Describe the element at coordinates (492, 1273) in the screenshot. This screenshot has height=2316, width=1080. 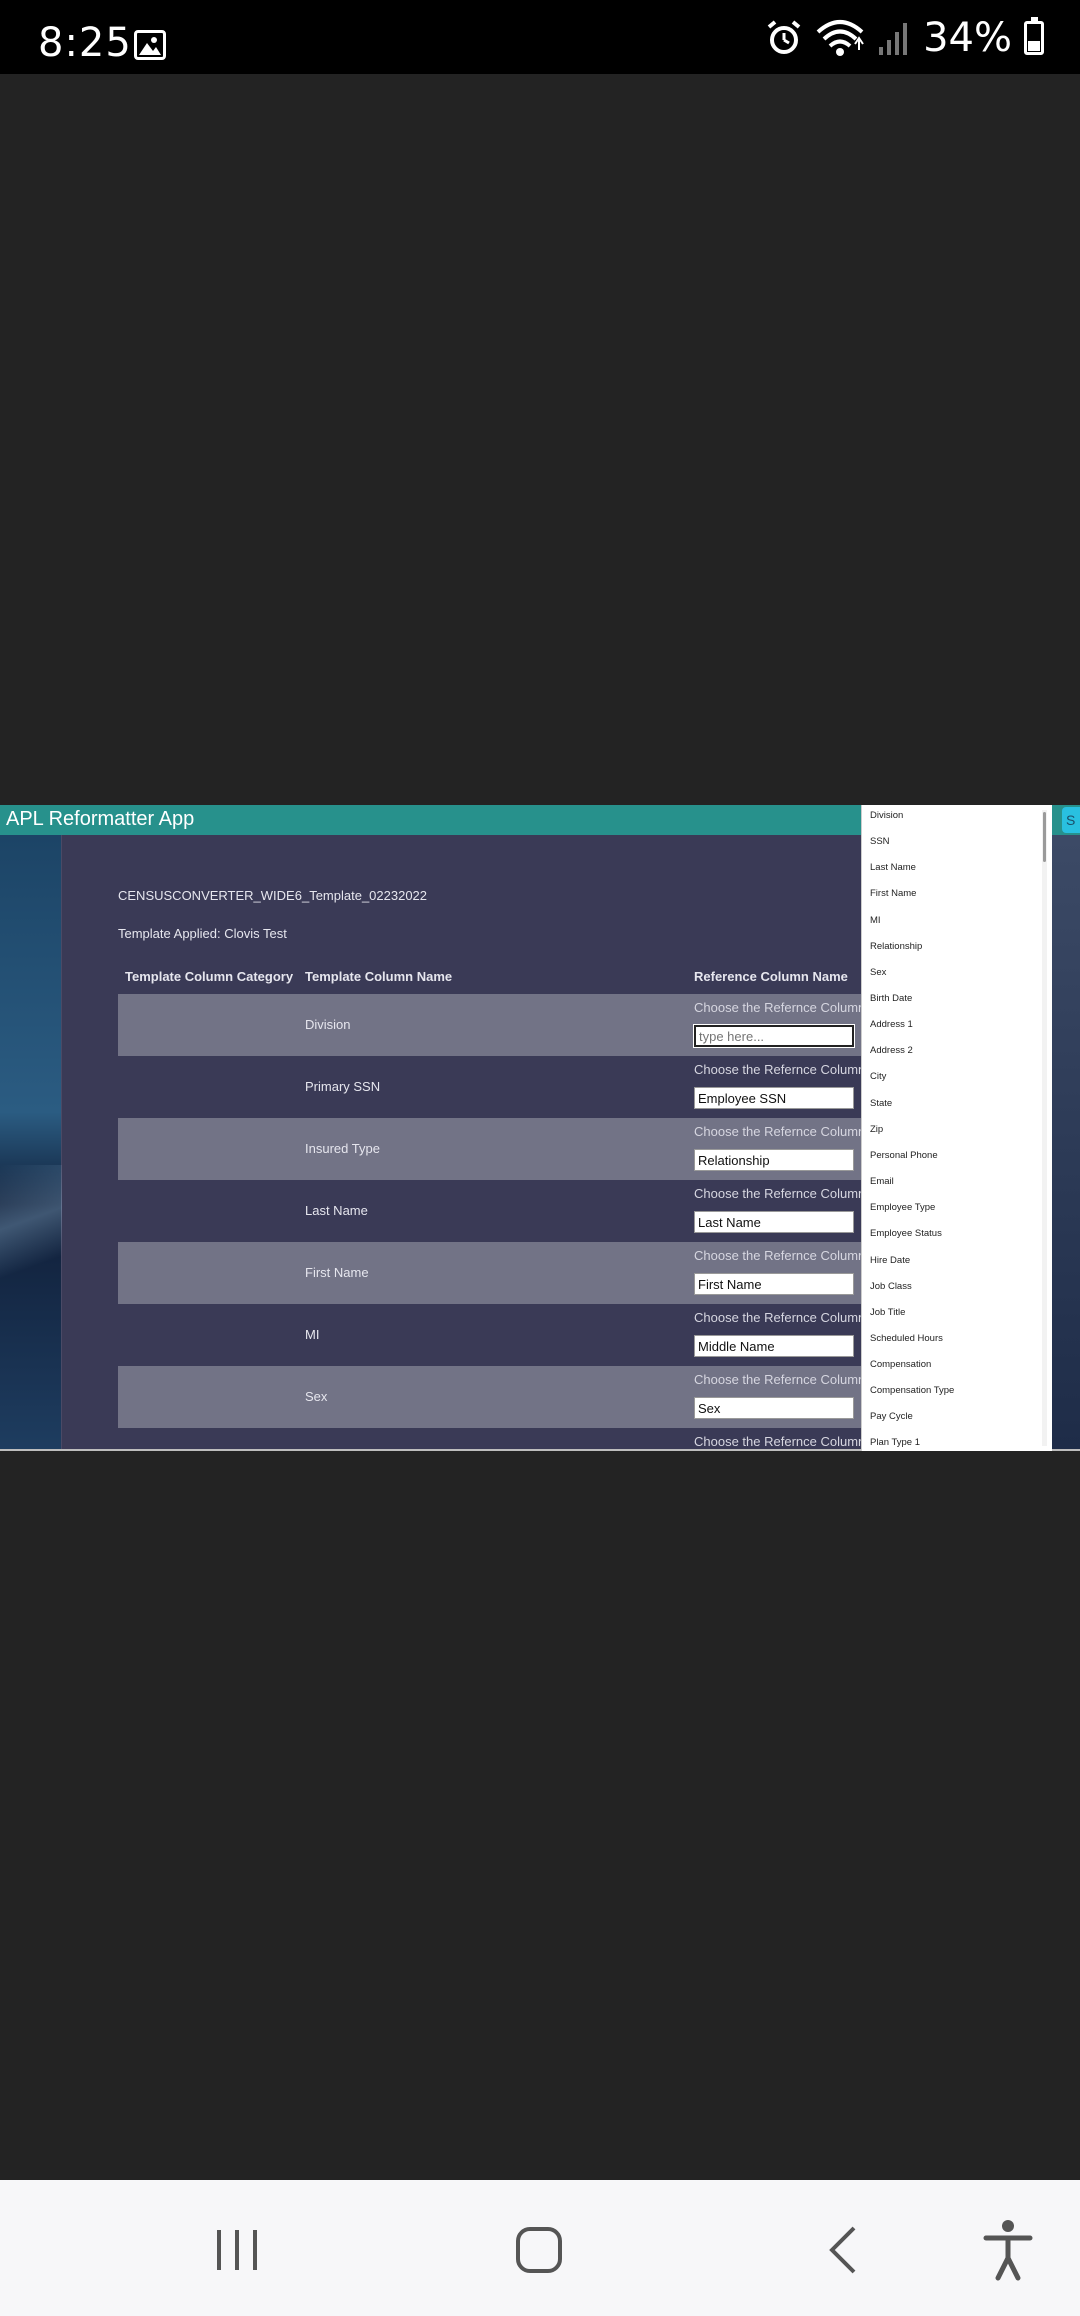
I see `table-row: First Name Choose the Refernce Column` at that location.